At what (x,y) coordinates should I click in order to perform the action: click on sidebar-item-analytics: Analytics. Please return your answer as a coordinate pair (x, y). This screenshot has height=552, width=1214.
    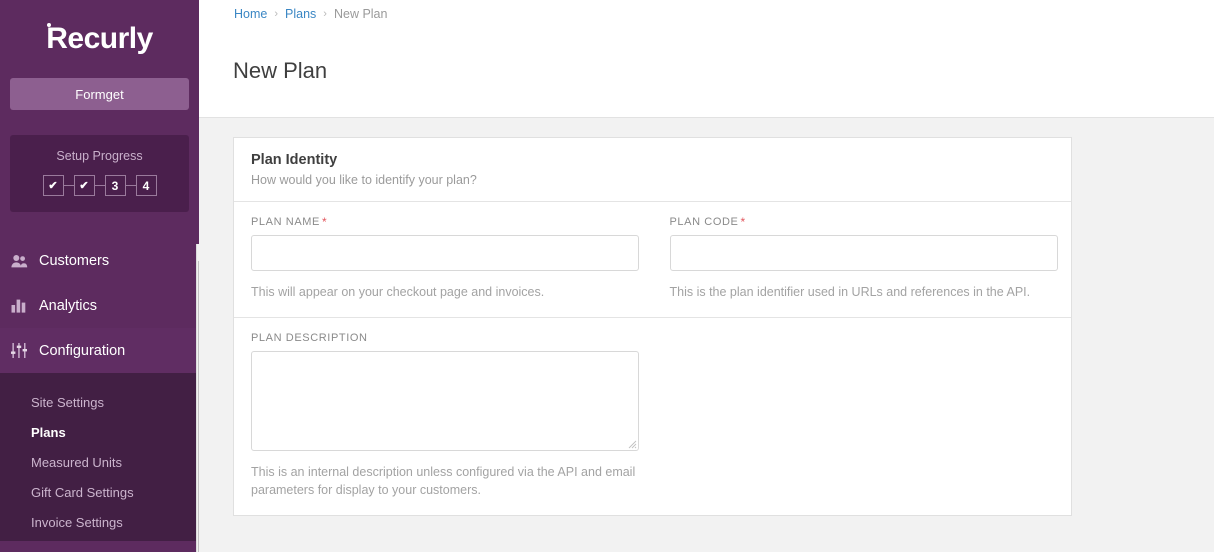
    Looking at the image, I should click on (99, 305).